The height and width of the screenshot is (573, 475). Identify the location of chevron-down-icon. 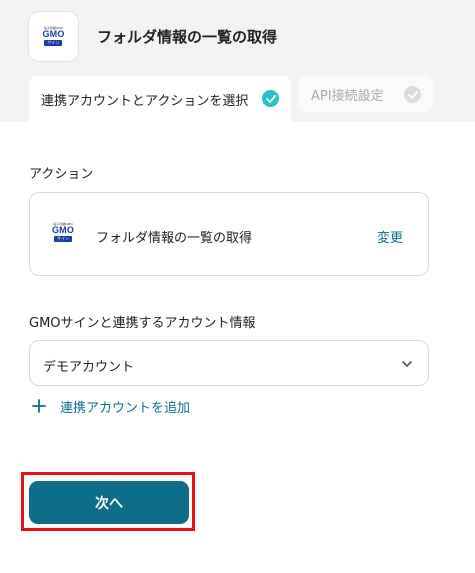
(407, 364).